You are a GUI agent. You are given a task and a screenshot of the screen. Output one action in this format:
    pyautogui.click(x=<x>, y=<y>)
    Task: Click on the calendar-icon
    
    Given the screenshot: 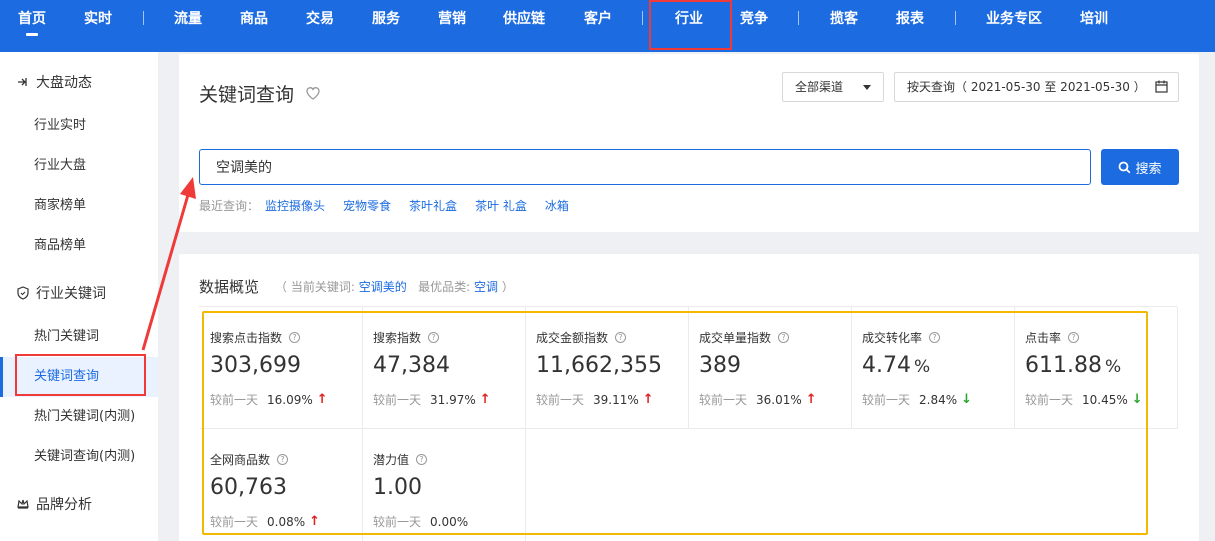 What is the action you would take?
    pyautogui.click(x=1161, y=86)
    